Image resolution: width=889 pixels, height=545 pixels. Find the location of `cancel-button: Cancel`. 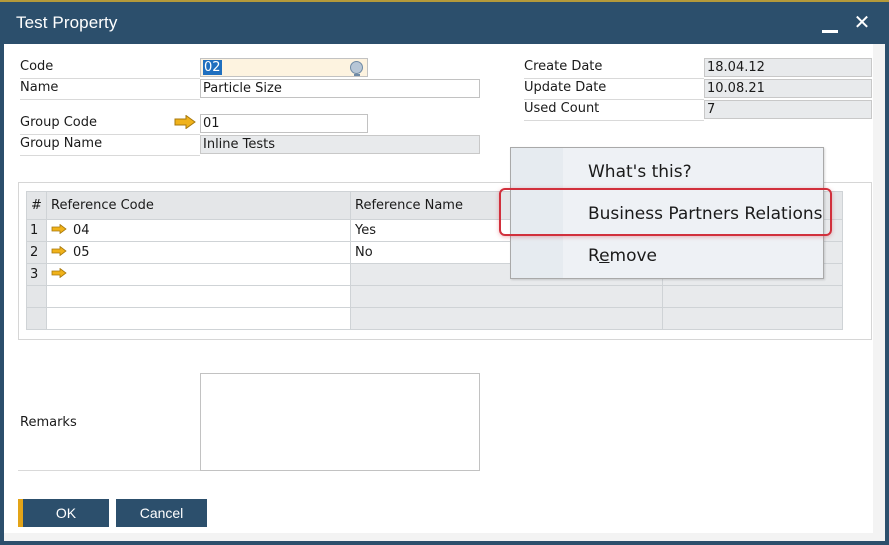

cancel-button: Cancel is located at coordinates (161, 513).